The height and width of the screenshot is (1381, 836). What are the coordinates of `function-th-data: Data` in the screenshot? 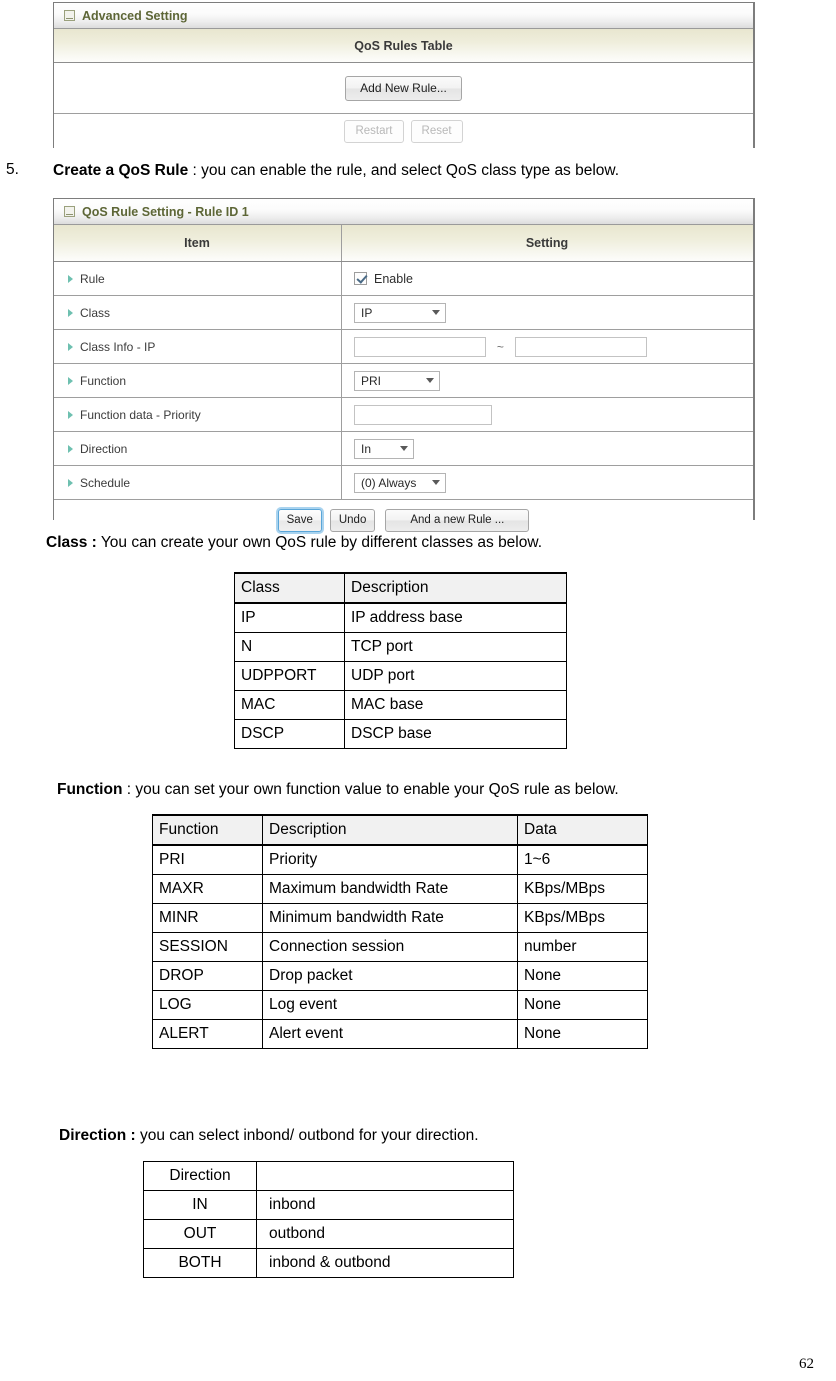 It's located at (582, 830).